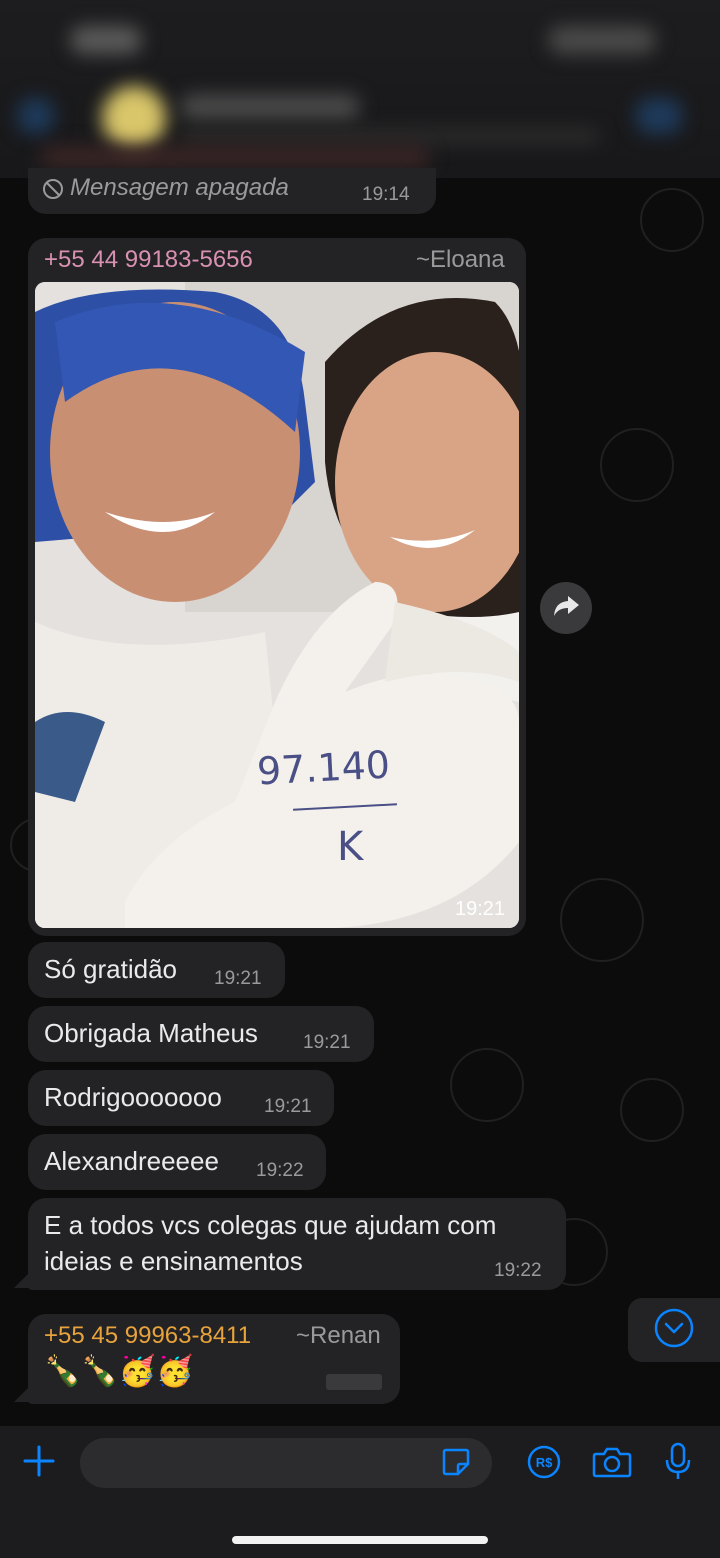 The width and height of the screenshot is (720, 1558). I want to click on sender-phone: +55 45 99963-8411, so click(147, 1336).